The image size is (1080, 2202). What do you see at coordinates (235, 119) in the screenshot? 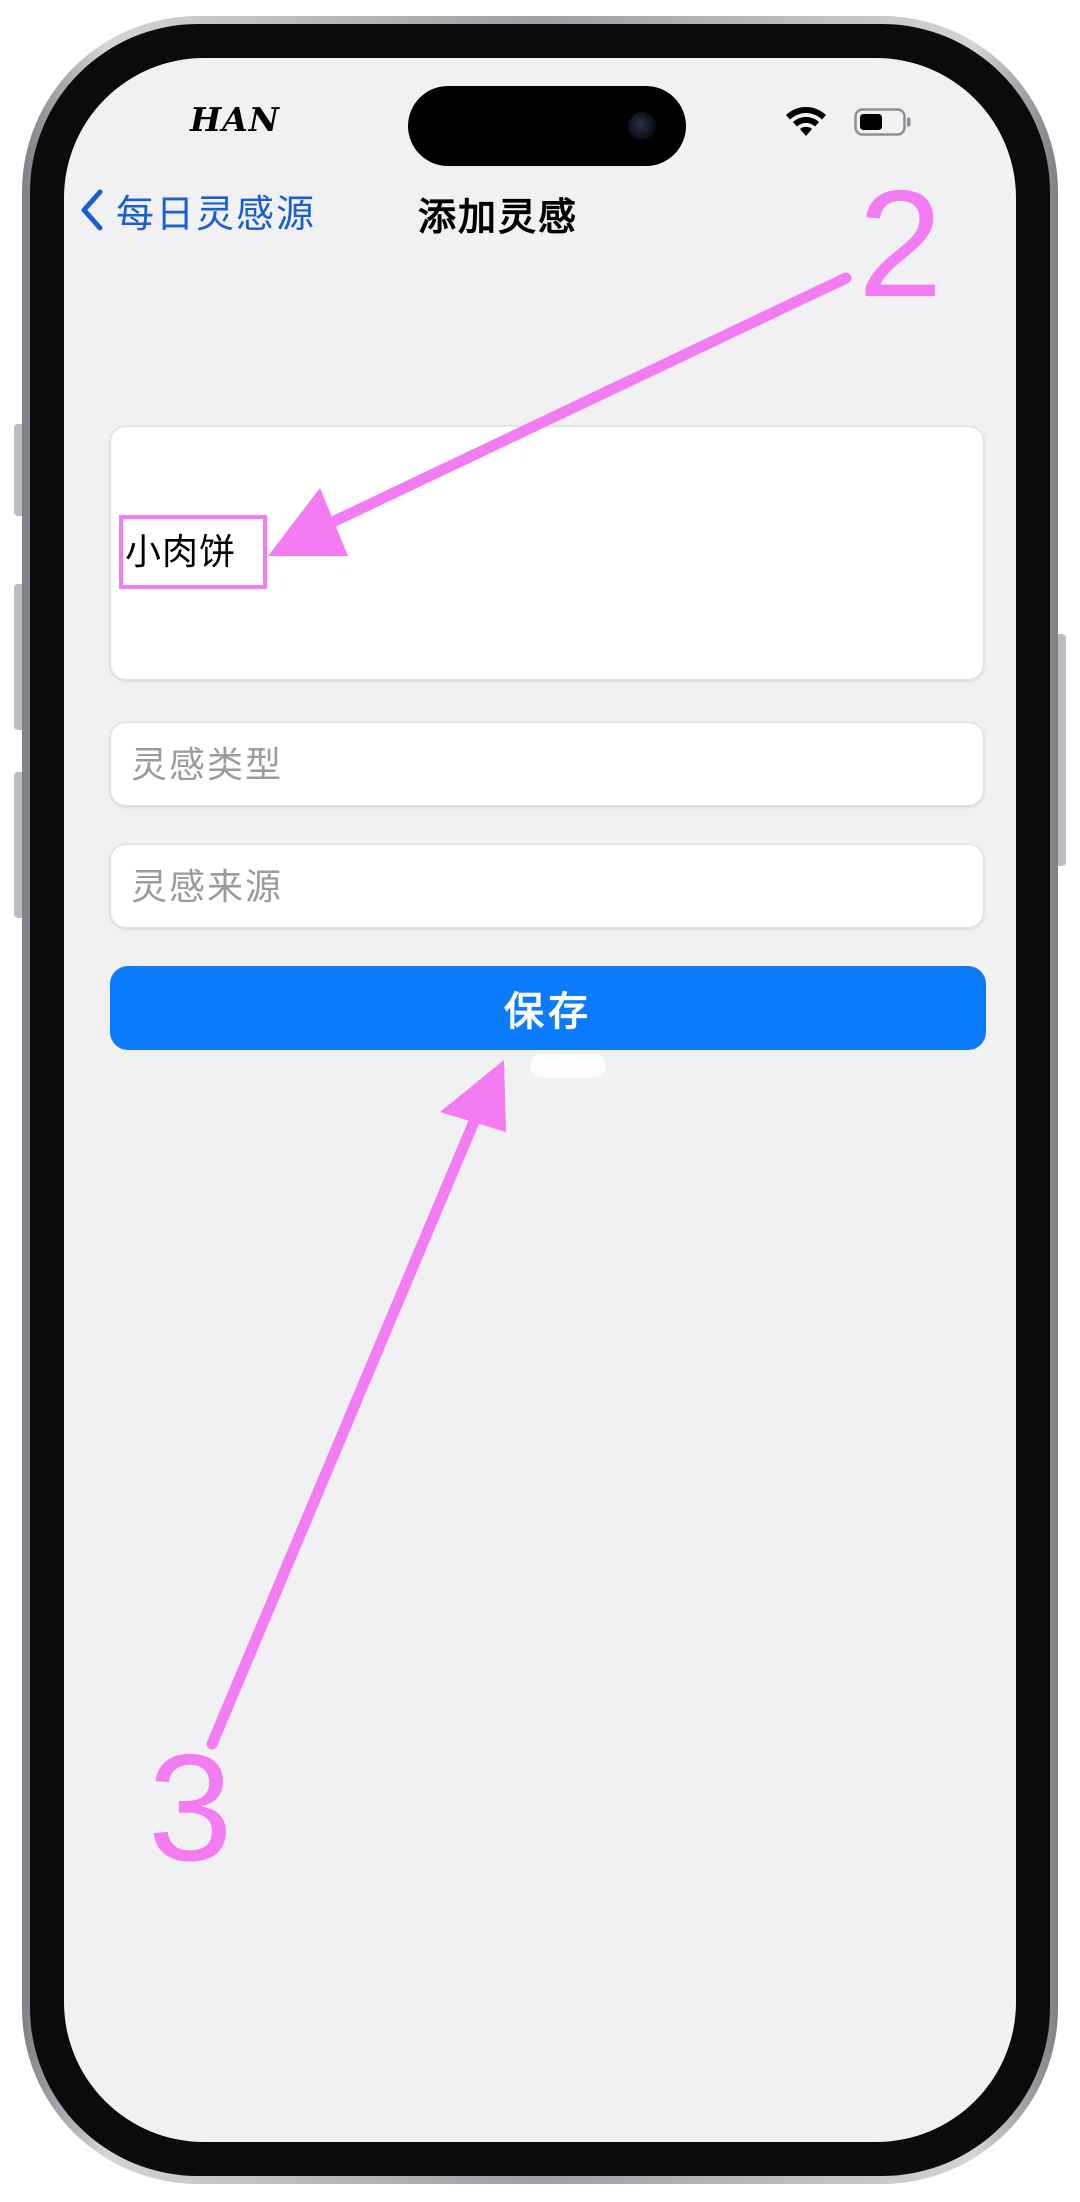
I see `carrier-label: HAN` at bounding box center [235, 119].